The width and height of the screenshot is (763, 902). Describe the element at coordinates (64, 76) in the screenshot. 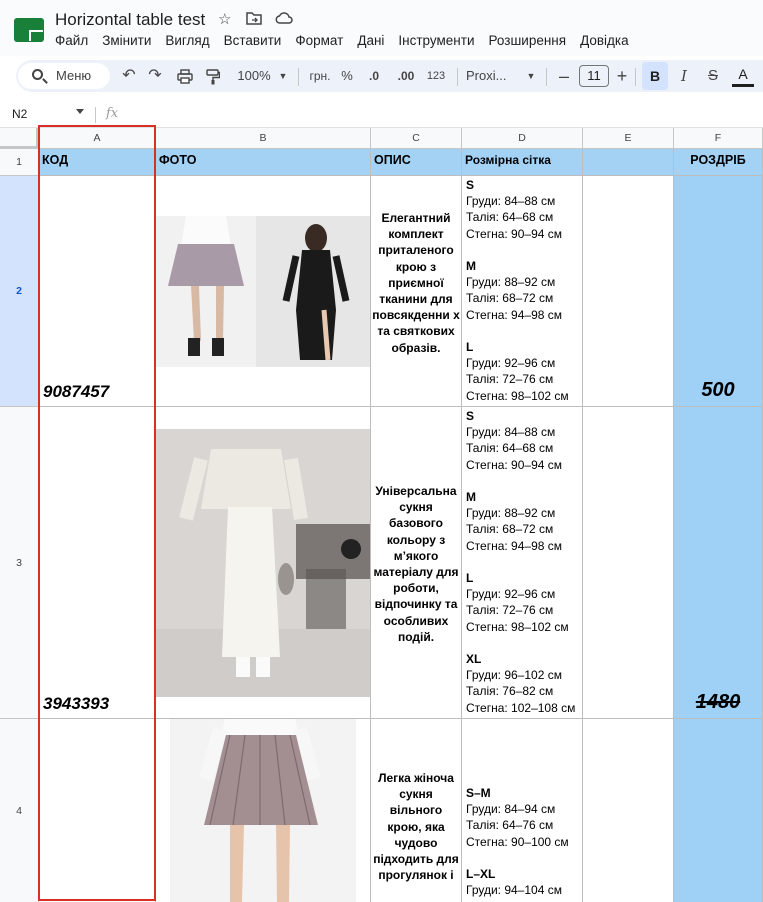

I see `search-menus-button: Меню` at that location.